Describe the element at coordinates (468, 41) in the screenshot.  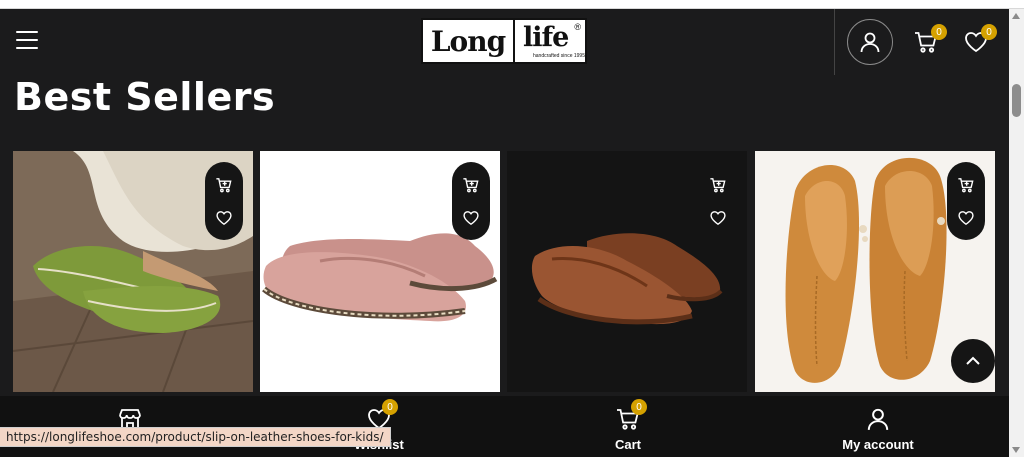
I see `logo-word-long: Long` at that location.